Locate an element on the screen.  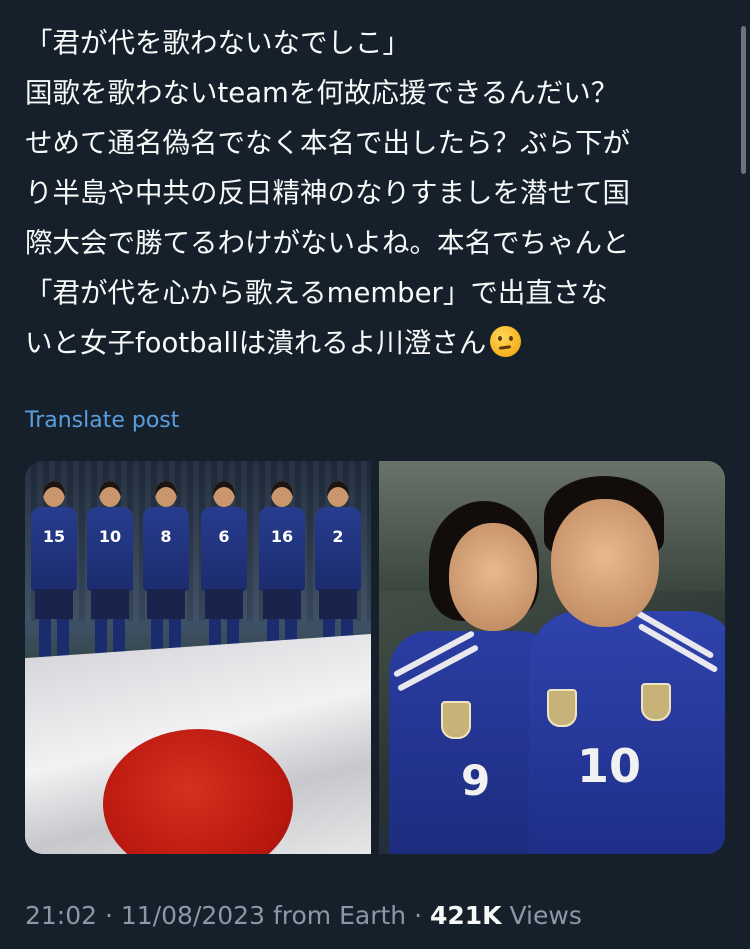
player-figure: 6 is located at coordinates (224, 571).